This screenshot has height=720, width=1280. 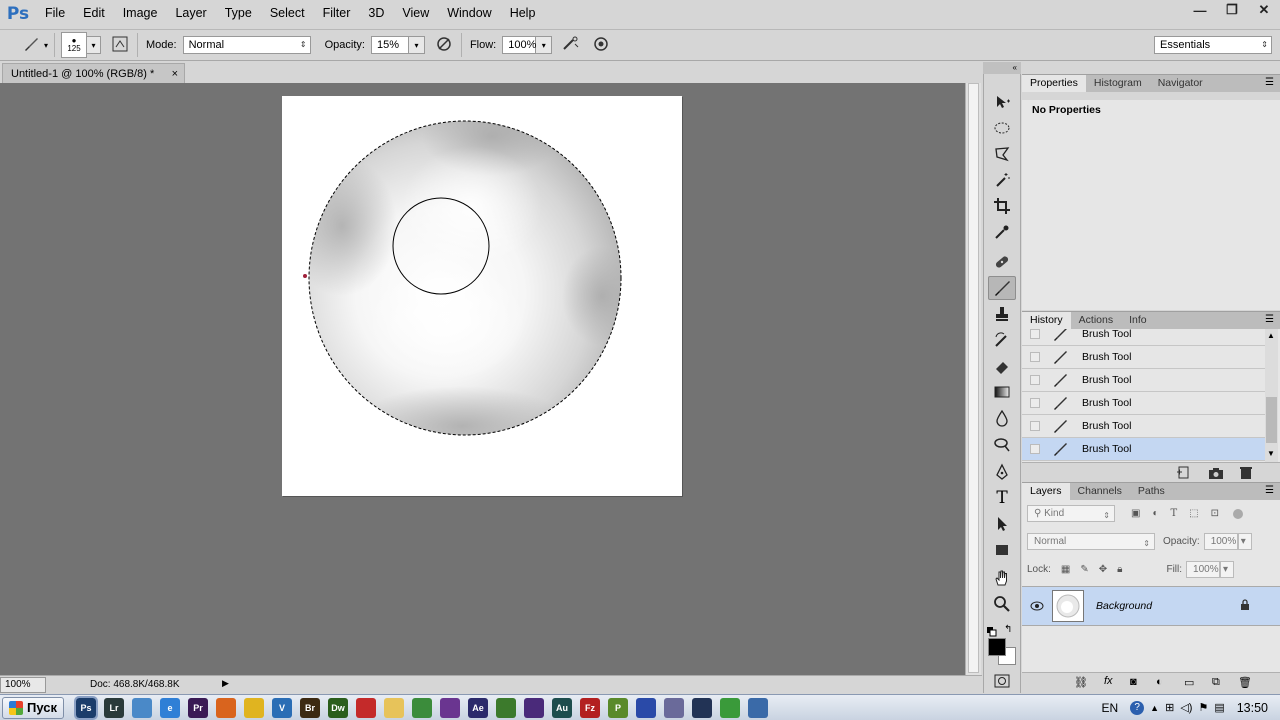 What do you see at coordinates (590, 707) in the screenshot?
I see `taskbar-app-filezilla: Fz` at bounding box center [590, 707].